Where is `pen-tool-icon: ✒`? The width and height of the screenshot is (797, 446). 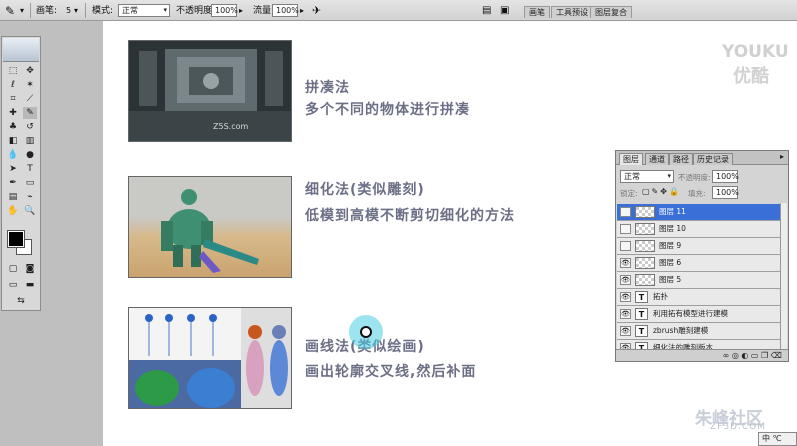 pen-tool-icon: ✒ is located at coordinates (13, 183).